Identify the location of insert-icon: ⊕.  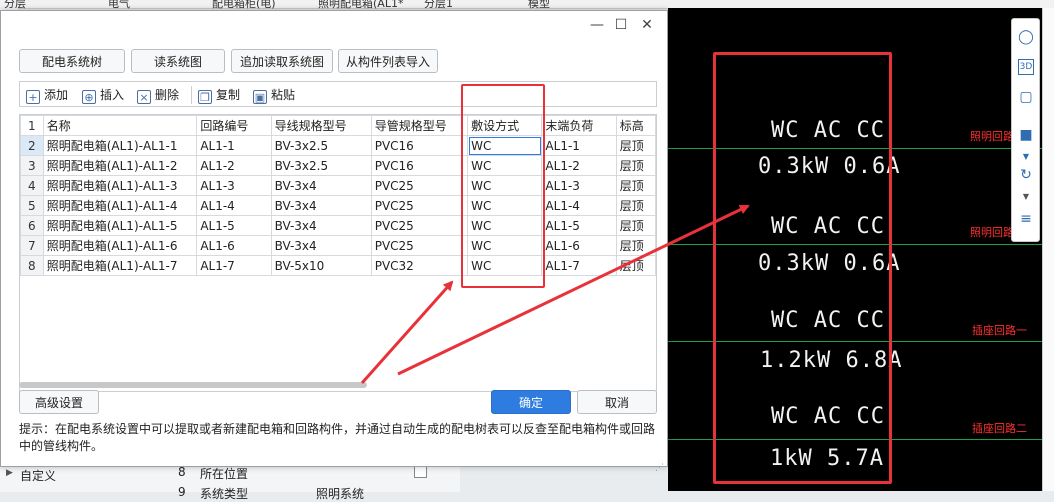
(89, 97).